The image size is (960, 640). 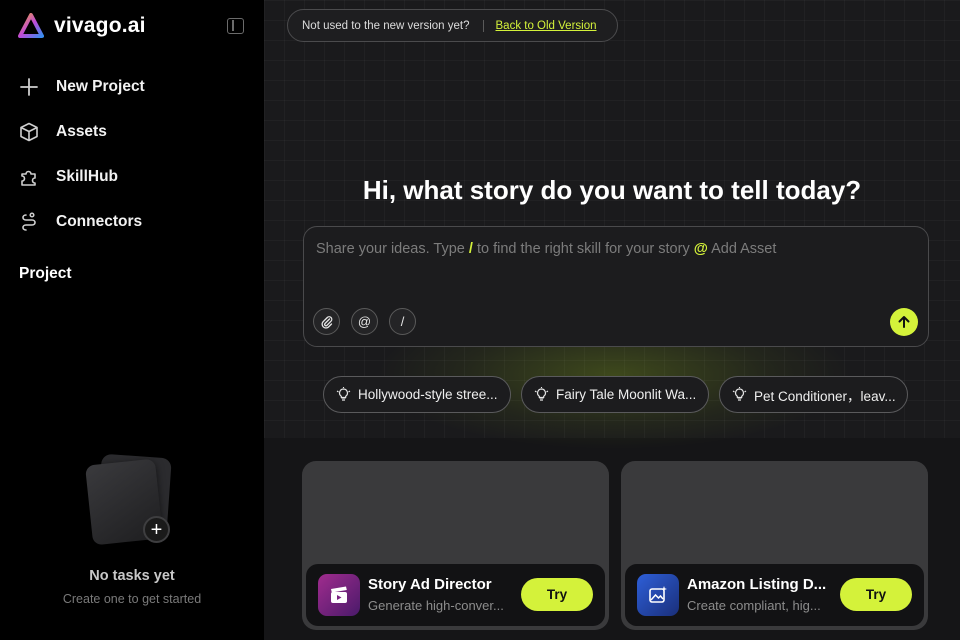 What do you see at coordinates (386, 25) in the screenshot?
I see `notice-text: Not used to the new version yet?` at bounding box center [386, 25].